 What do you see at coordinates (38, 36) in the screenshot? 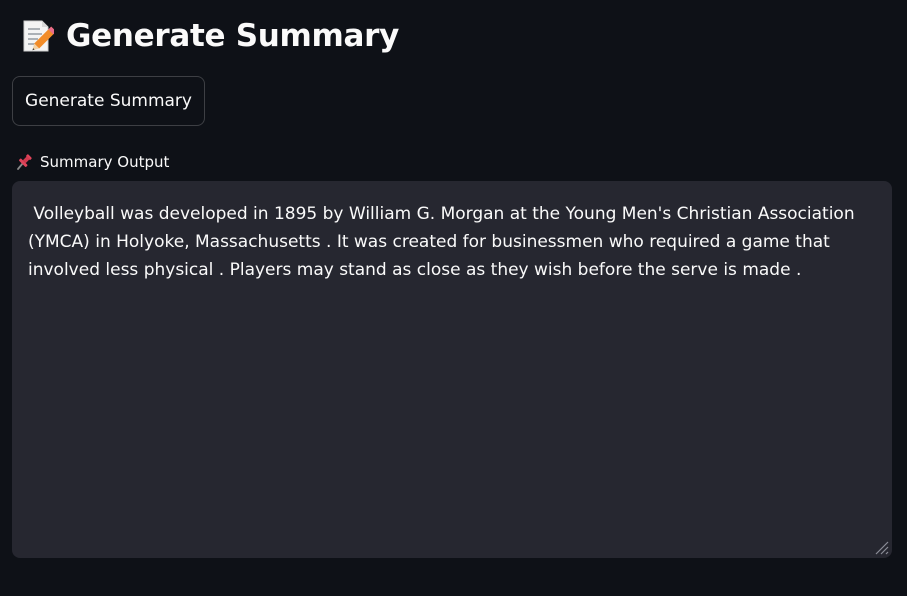
I see `memo-pencil-icon` at bounding box center [38, 36].